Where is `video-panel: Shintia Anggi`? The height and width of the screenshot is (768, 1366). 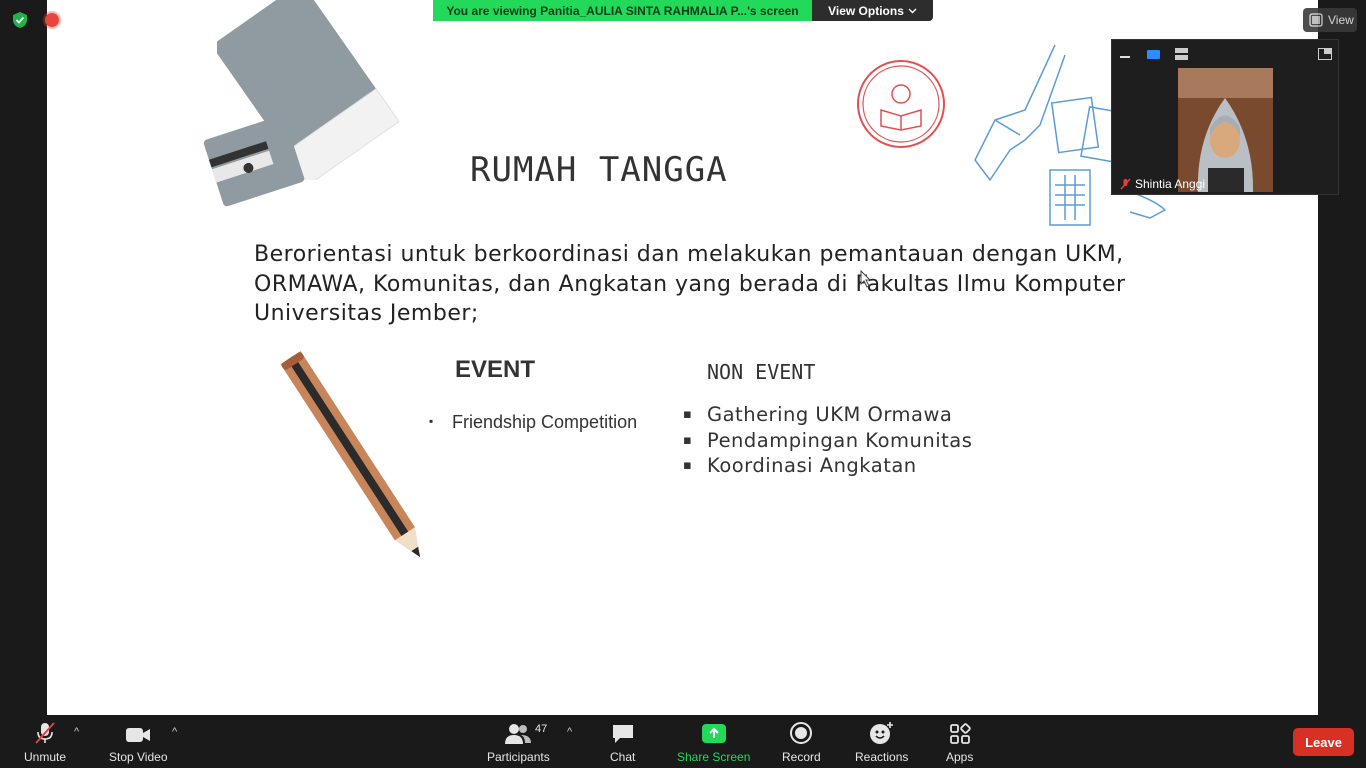
video-panel: Shintia Anggi is located at coordinates (1225, 117).